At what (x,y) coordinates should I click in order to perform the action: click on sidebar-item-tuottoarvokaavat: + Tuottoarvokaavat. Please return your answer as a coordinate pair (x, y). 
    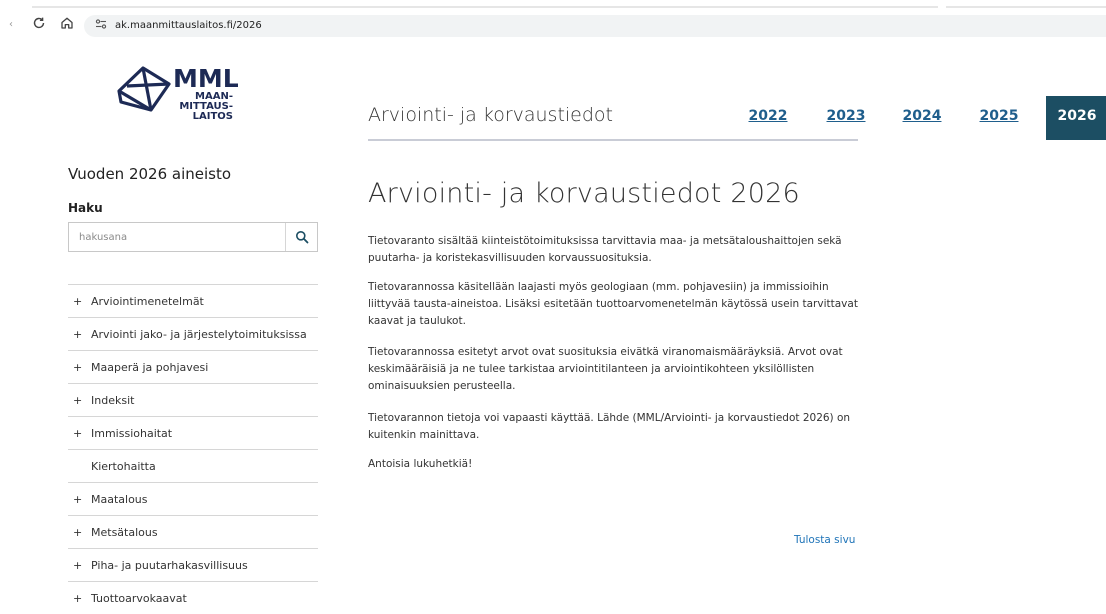
    Looking at the image, I should click on (193, 597).